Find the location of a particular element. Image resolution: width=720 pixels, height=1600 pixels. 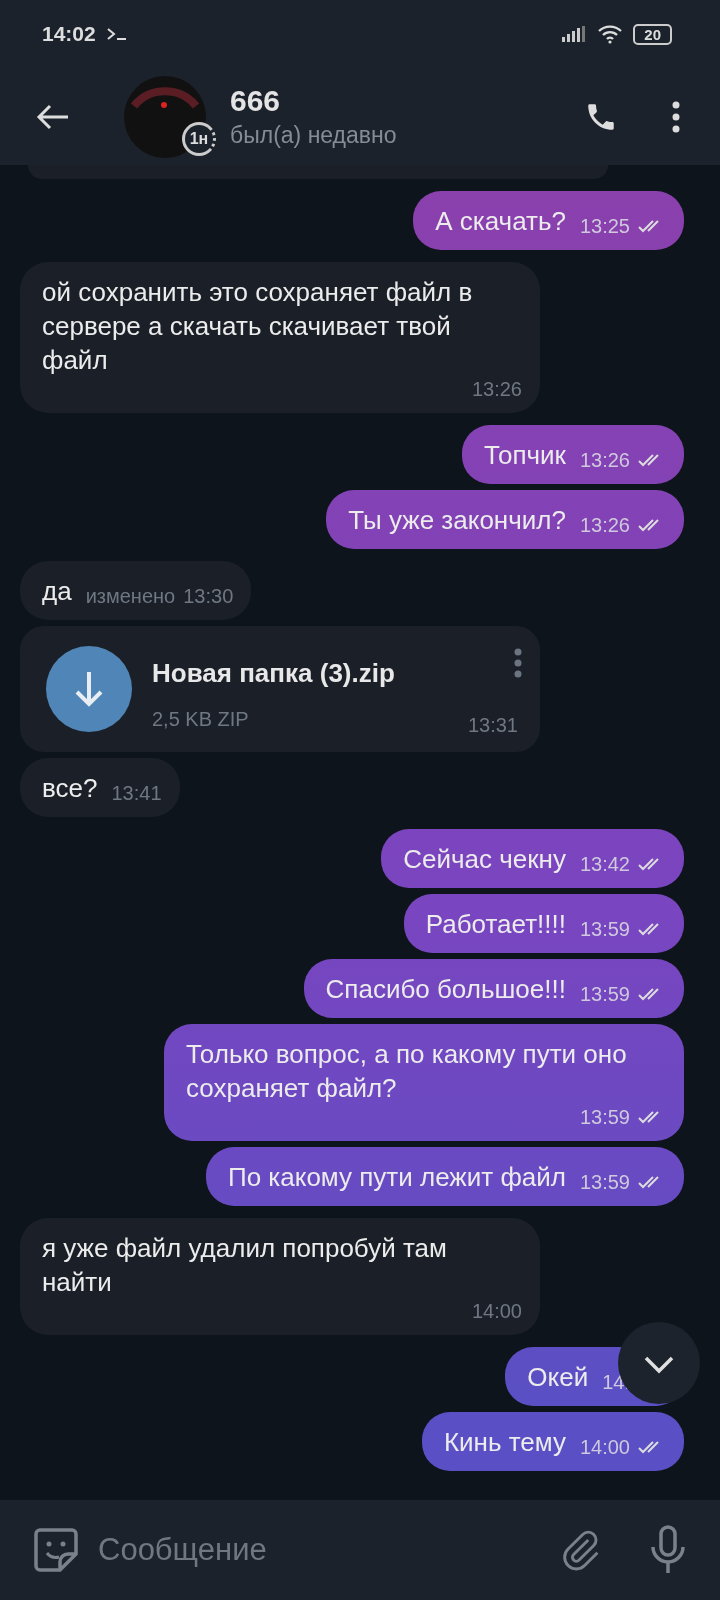

message-text: А скачать? is located at coordinates (500, 221).